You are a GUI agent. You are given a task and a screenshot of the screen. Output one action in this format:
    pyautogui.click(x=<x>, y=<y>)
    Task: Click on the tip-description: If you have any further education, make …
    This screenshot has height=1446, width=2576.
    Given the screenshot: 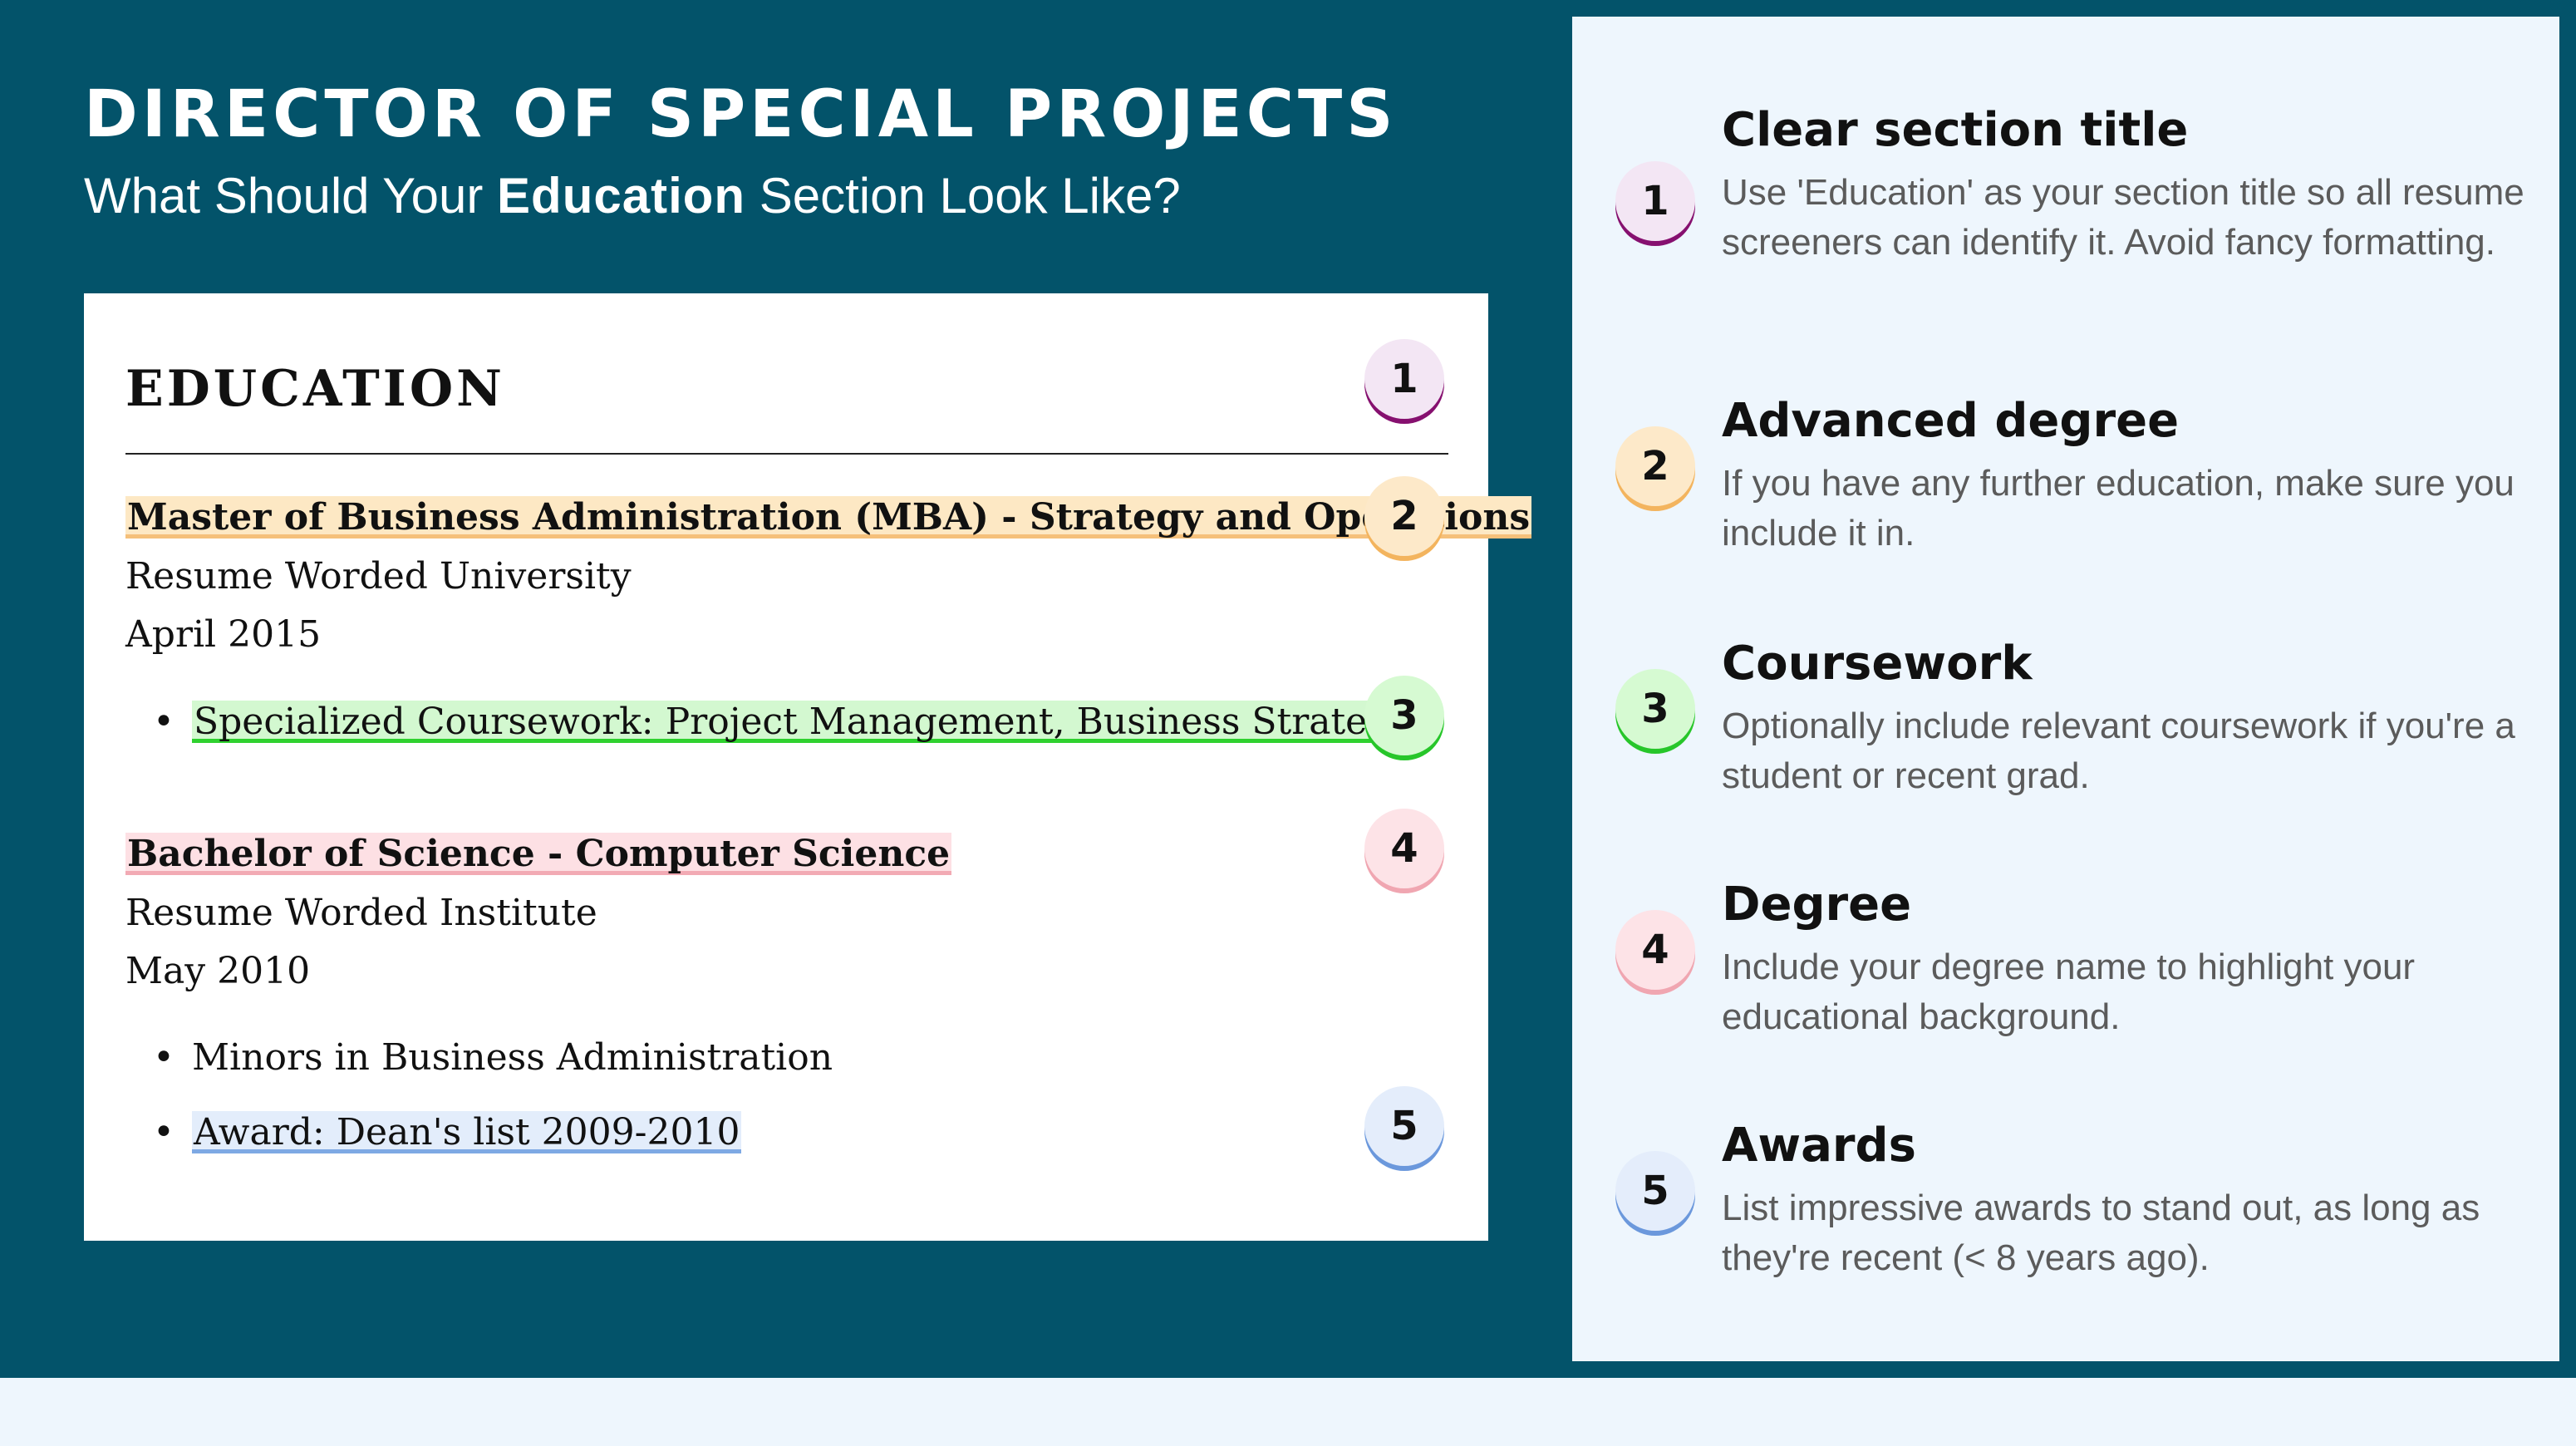 What is the action you would take?
    pyautogui.click(x=2118, y=508)
    